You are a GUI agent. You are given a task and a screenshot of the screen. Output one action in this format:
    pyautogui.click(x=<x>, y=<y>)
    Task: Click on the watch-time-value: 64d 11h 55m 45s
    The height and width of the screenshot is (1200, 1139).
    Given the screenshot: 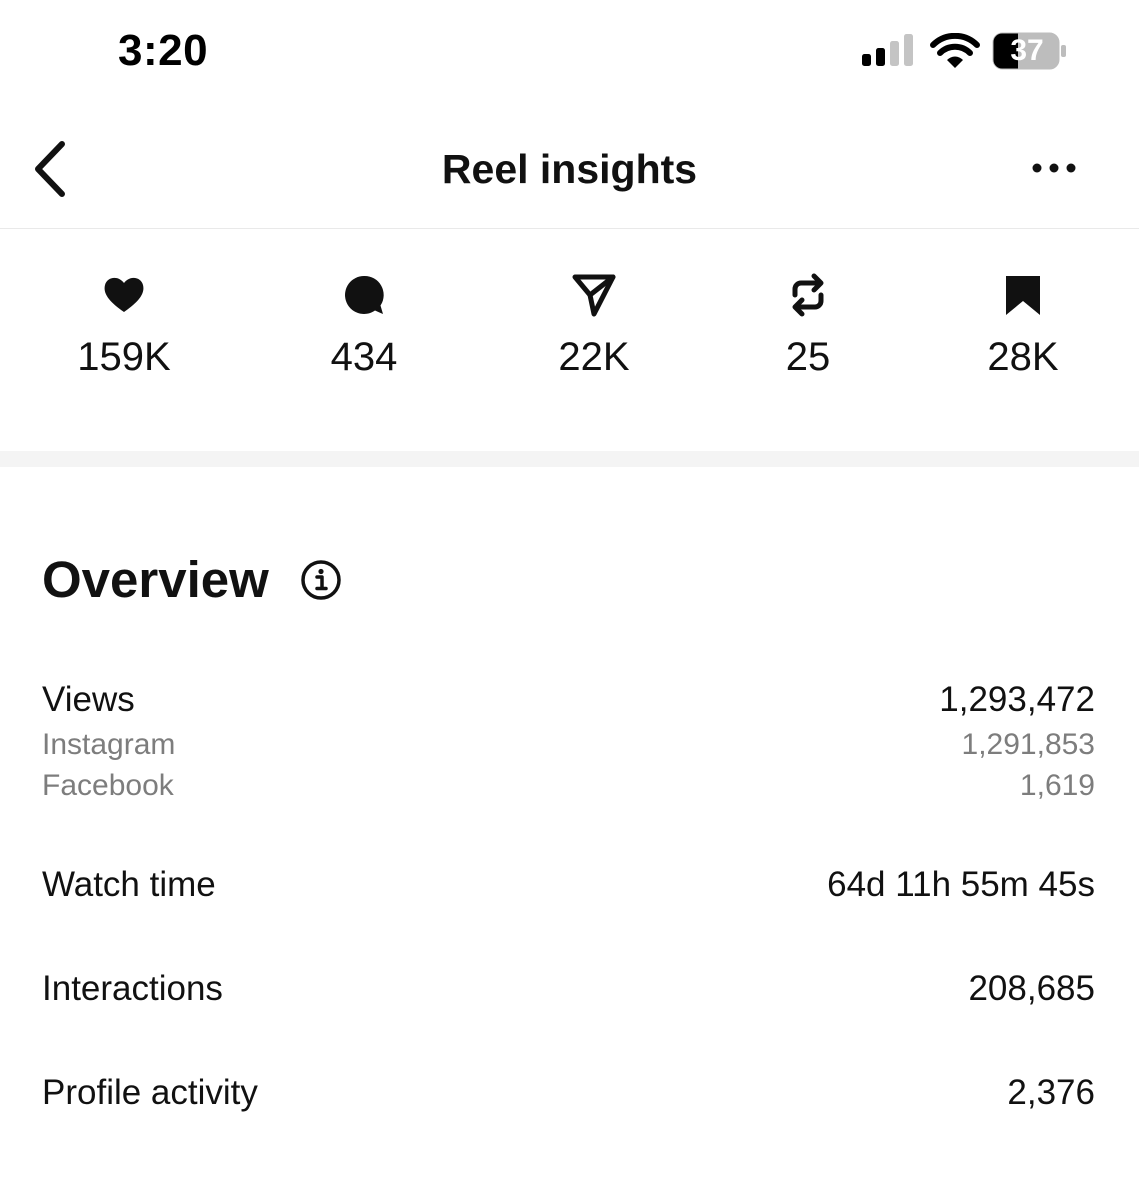 What is the action you would take?
    pyautogui.click(x=961, y=884)
    